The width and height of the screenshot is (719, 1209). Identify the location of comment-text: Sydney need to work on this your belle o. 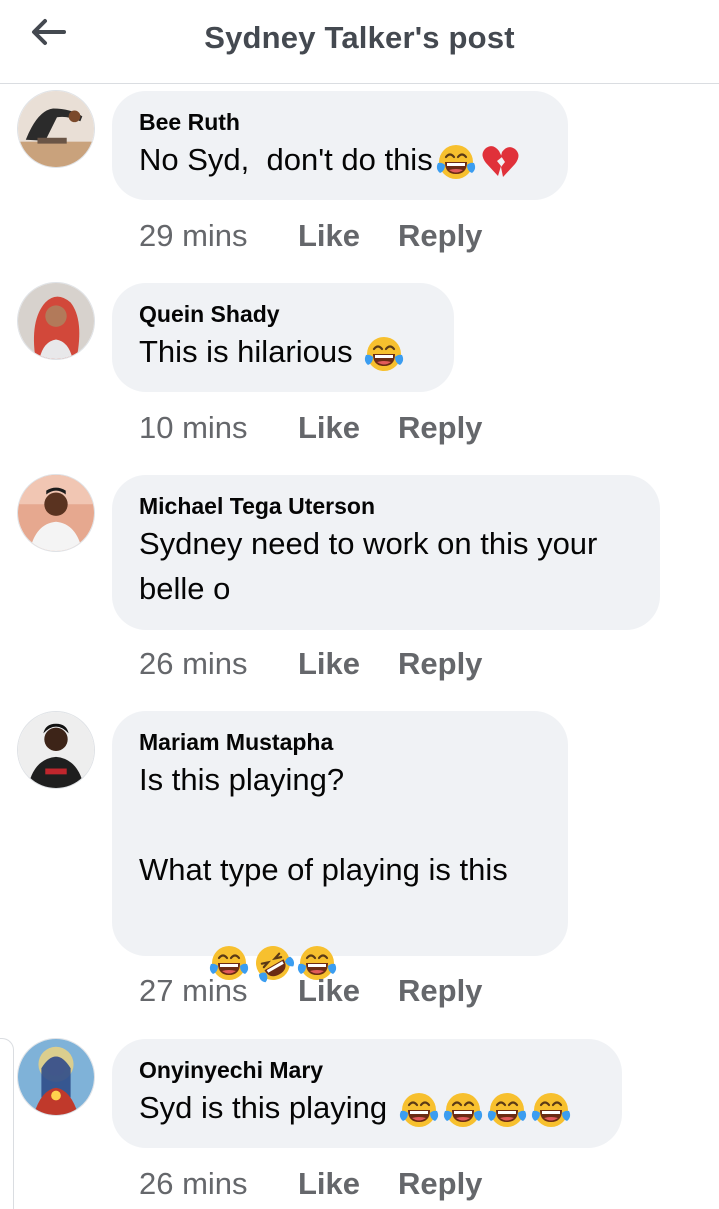
(372, 566).